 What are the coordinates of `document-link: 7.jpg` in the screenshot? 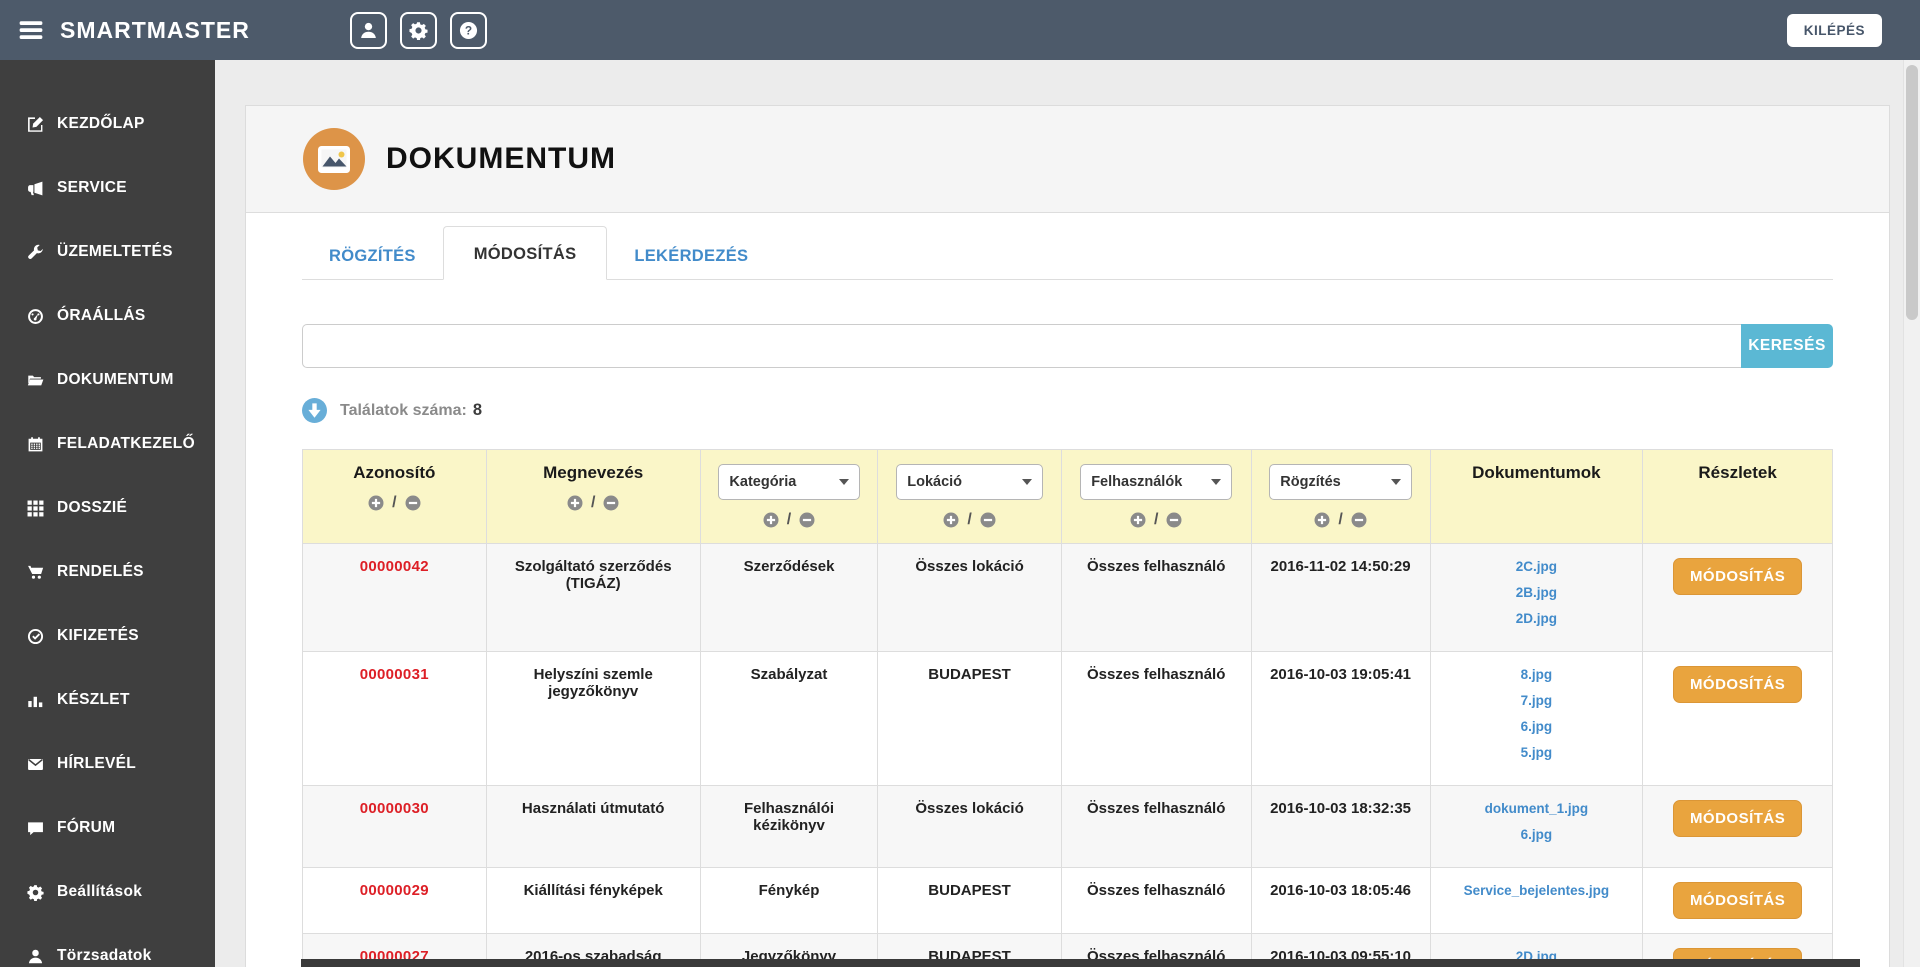 It's located at (1537, 700).